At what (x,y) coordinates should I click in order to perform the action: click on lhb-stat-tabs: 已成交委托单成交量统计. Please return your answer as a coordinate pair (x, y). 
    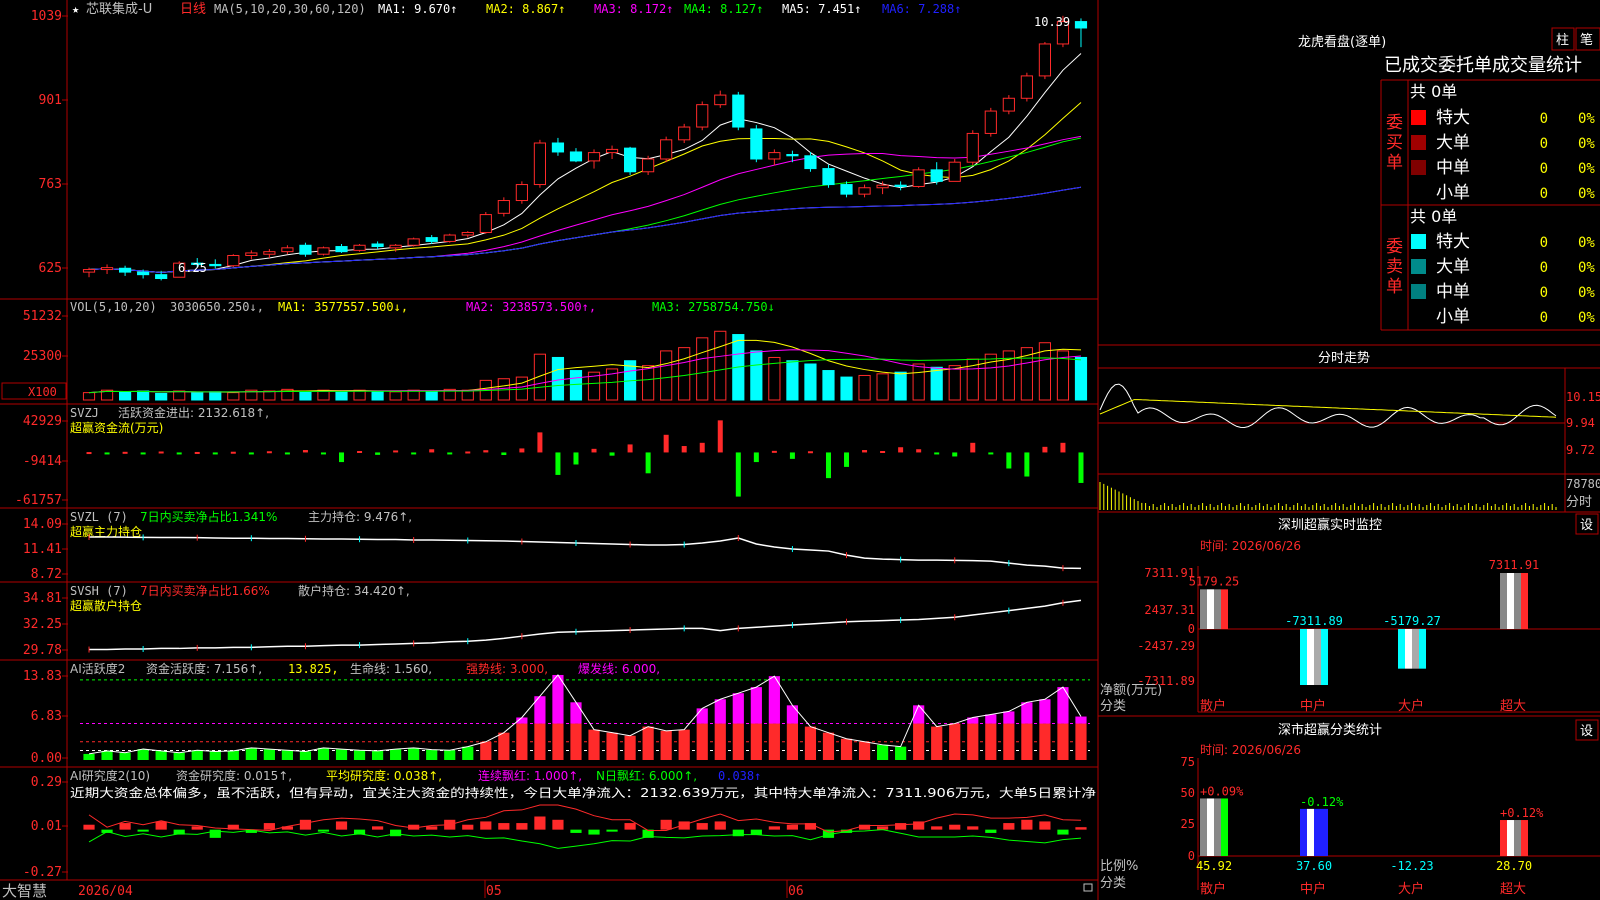
    Looking at the image, I should click on (1483, 65).